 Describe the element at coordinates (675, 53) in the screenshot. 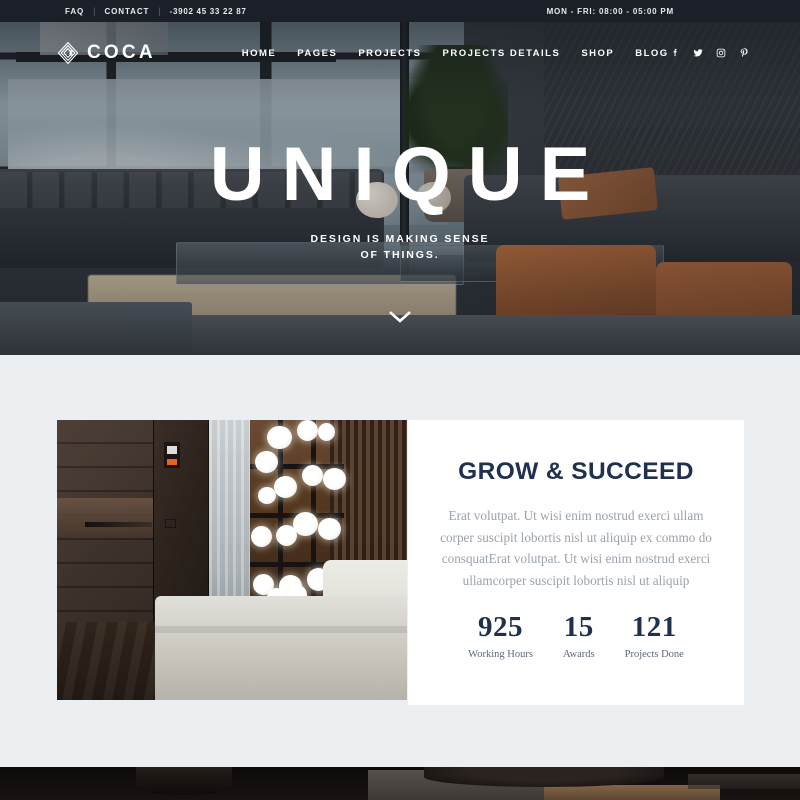

I see `facebook-icon` at that location.